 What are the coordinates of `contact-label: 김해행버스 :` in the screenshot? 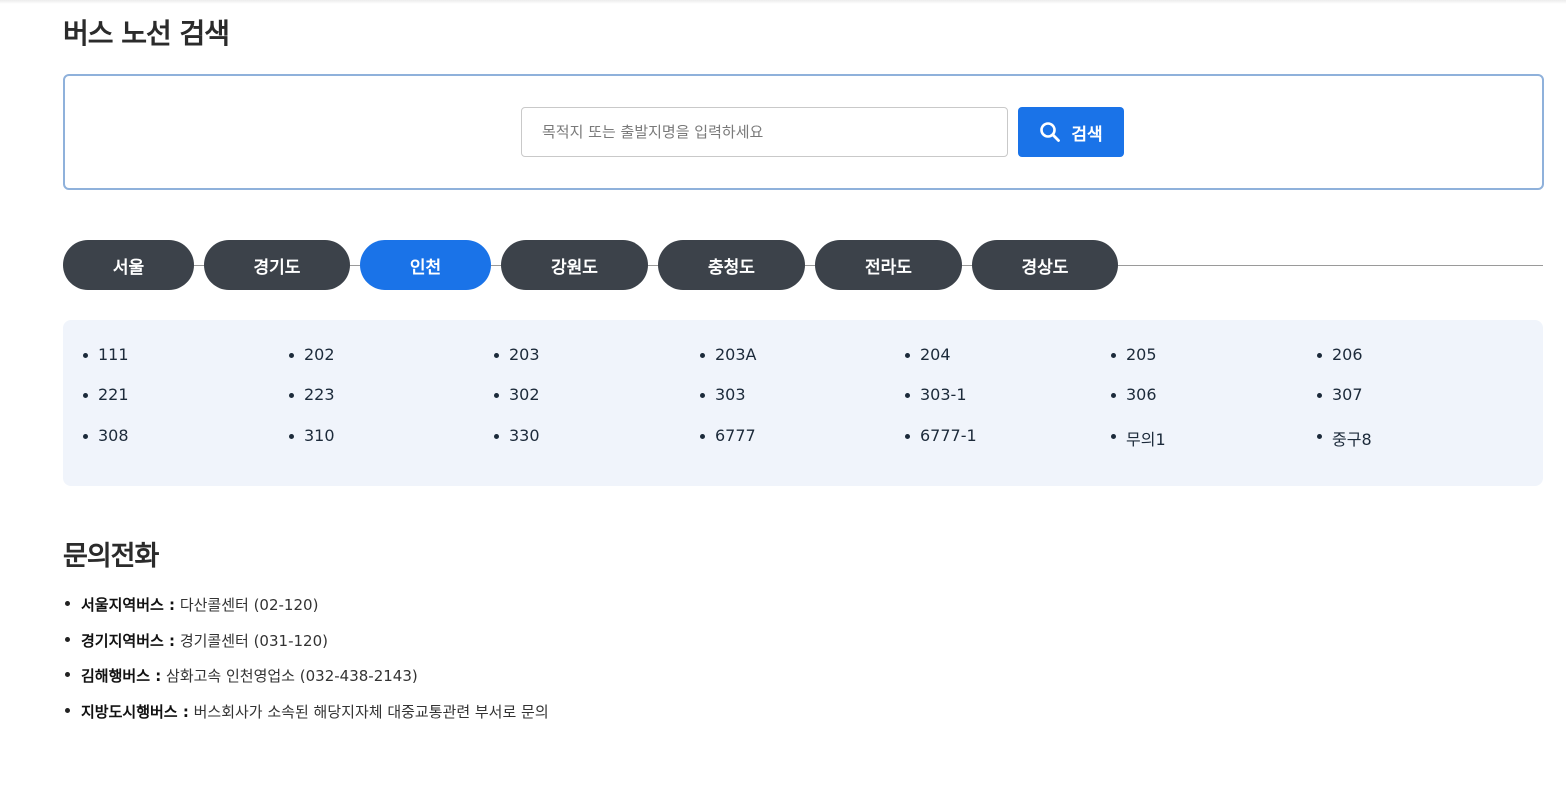 It's located at (121, 676).